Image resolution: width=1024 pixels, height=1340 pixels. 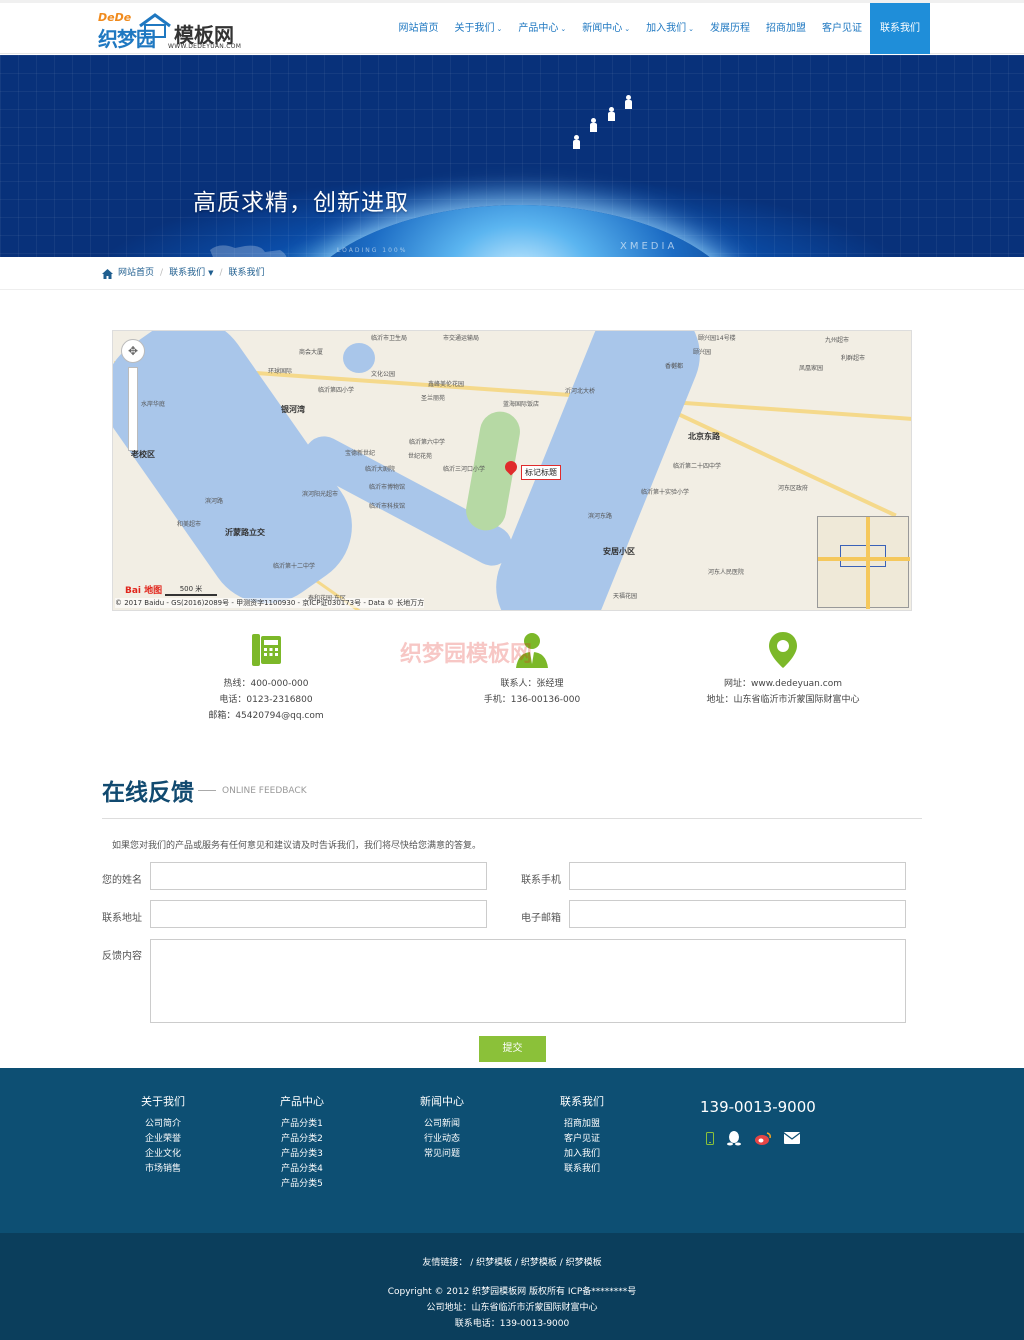 What do you see at coordinates (153, 404) in the screenshot?
I see `map-label: 水岸华庭` at bounding box center [153, 404].